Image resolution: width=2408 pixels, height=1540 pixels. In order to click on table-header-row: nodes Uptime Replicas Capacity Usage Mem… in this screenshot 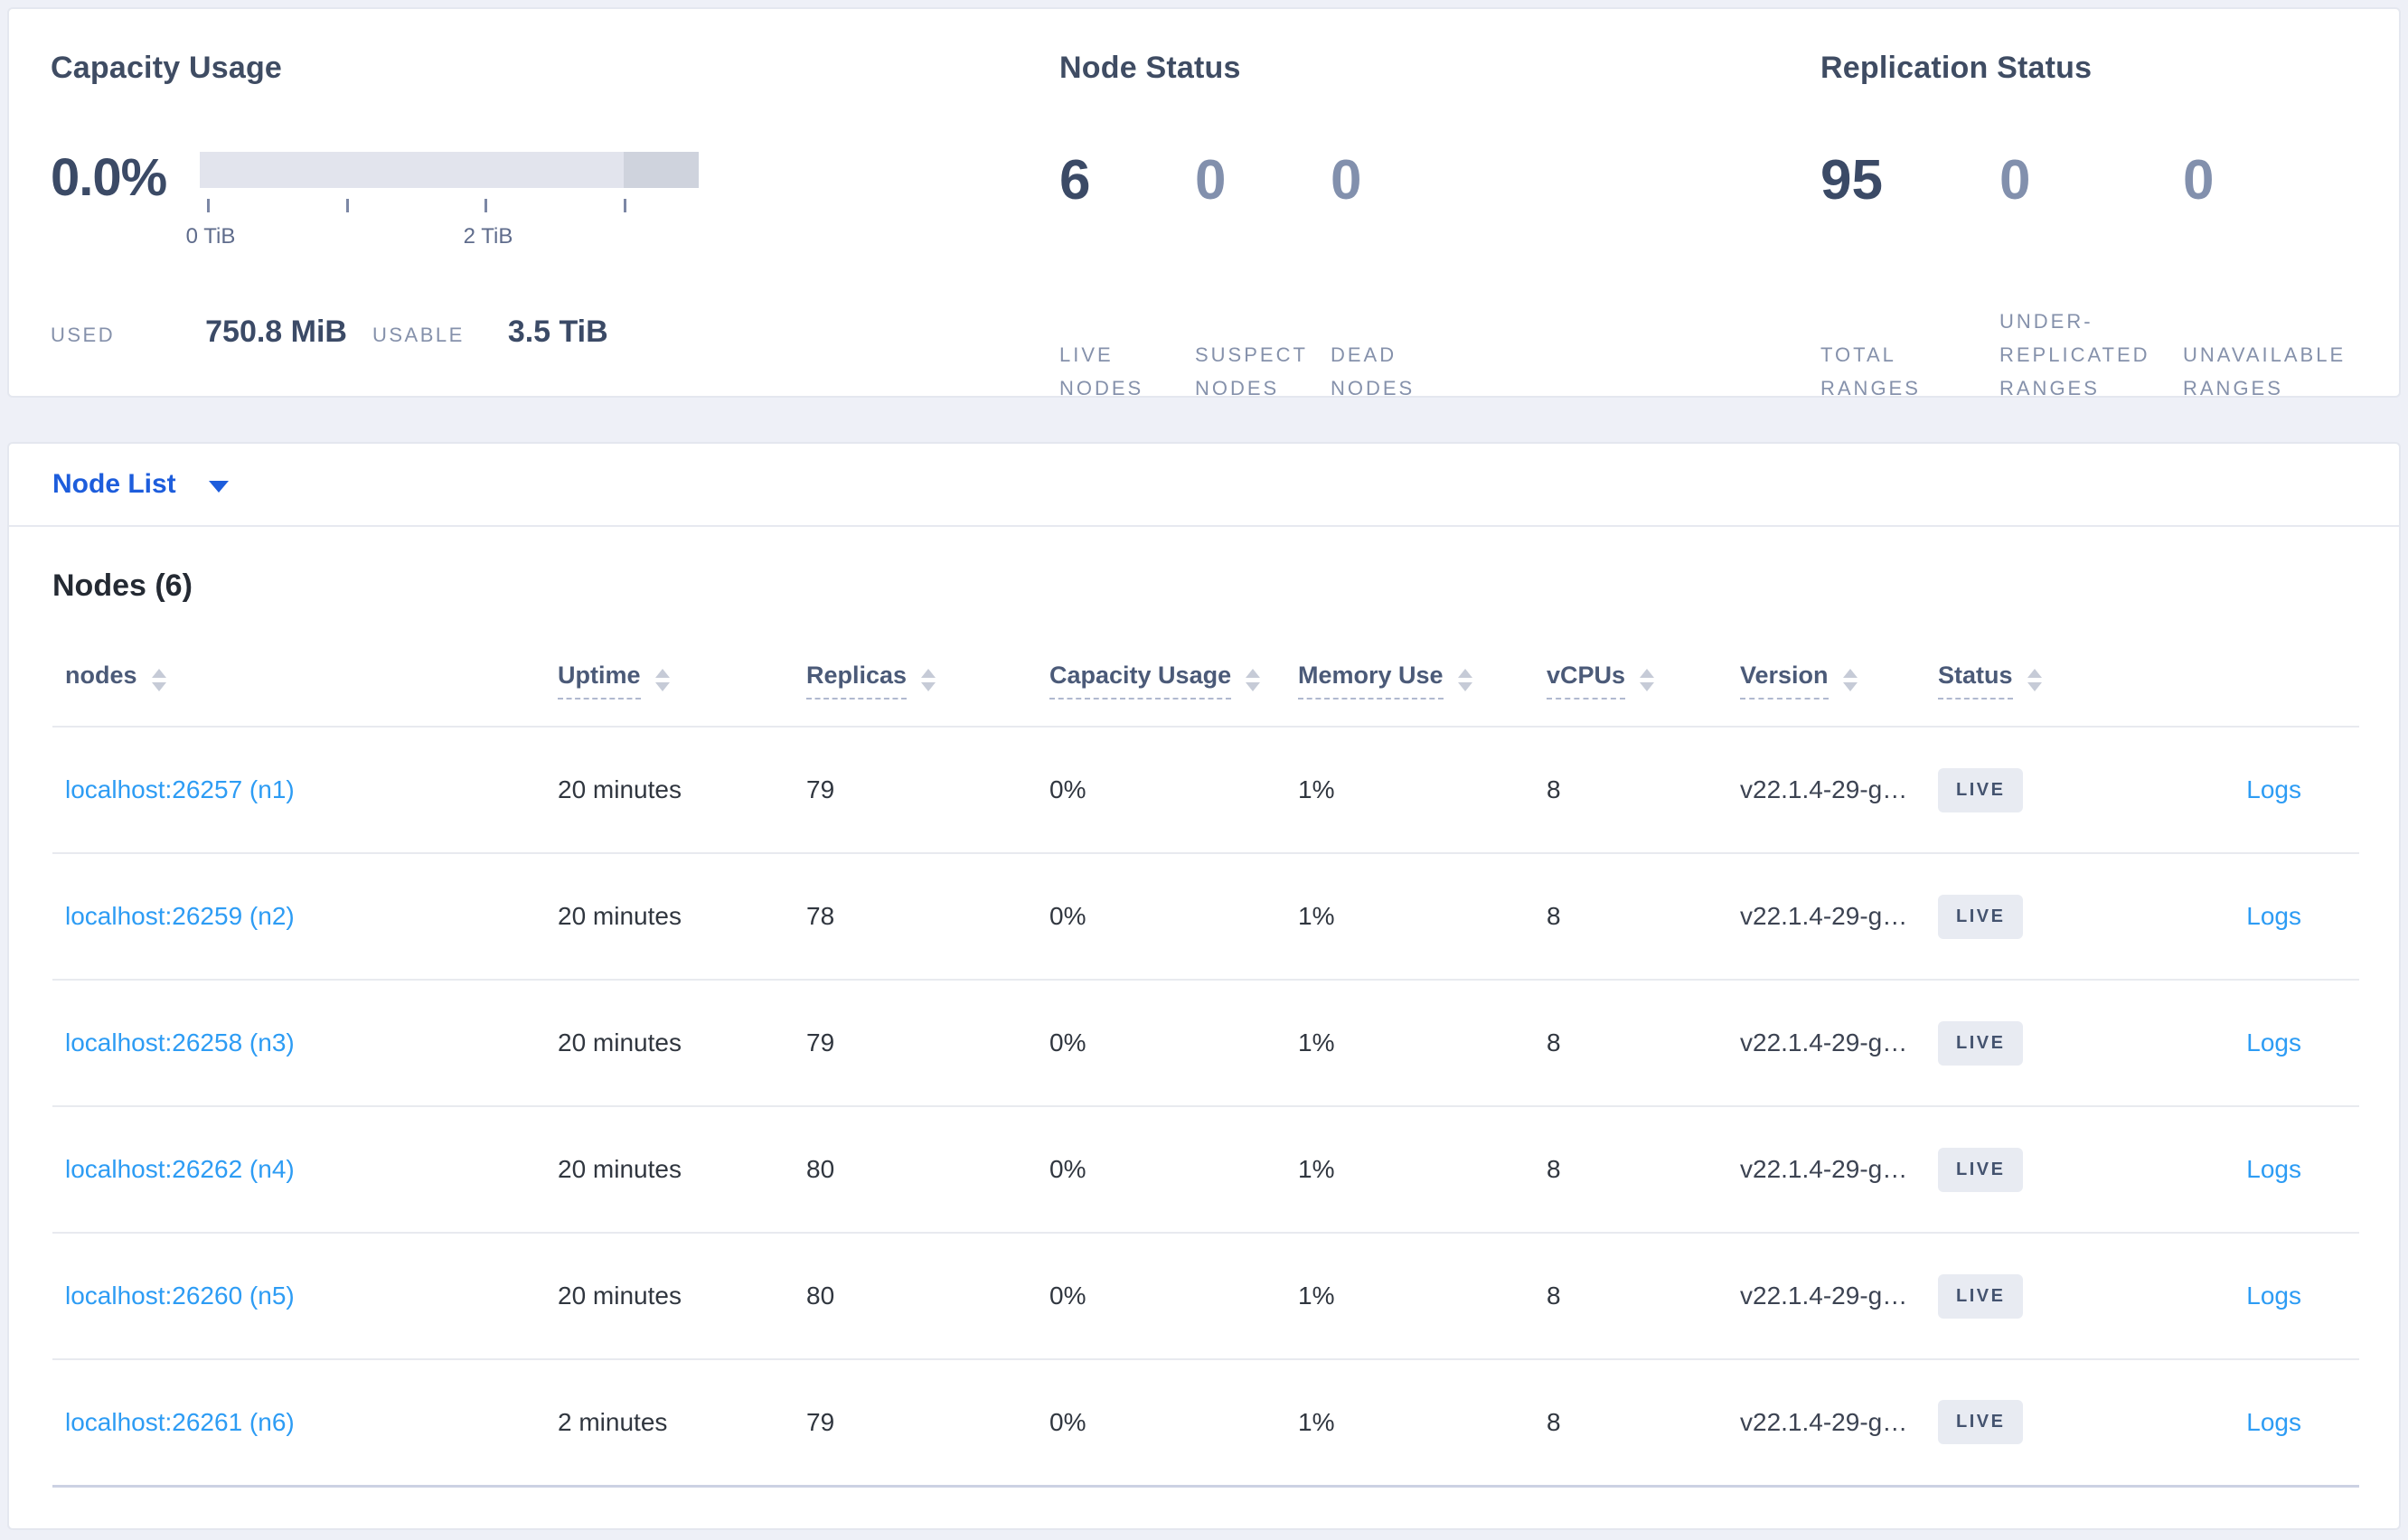, I will do `click(1205, 681)`.